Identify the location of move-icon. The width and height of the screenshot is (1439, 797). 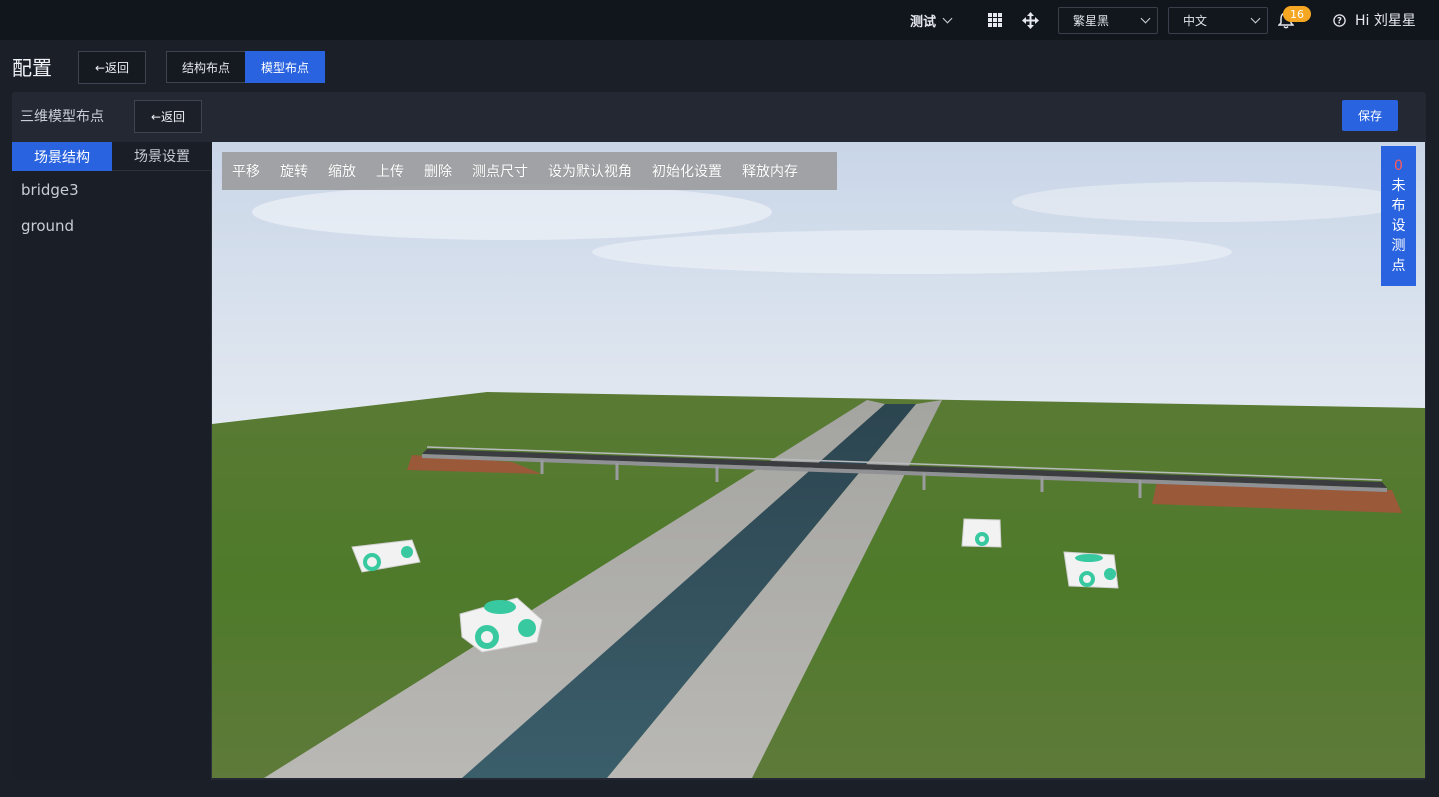
(1030, 20).